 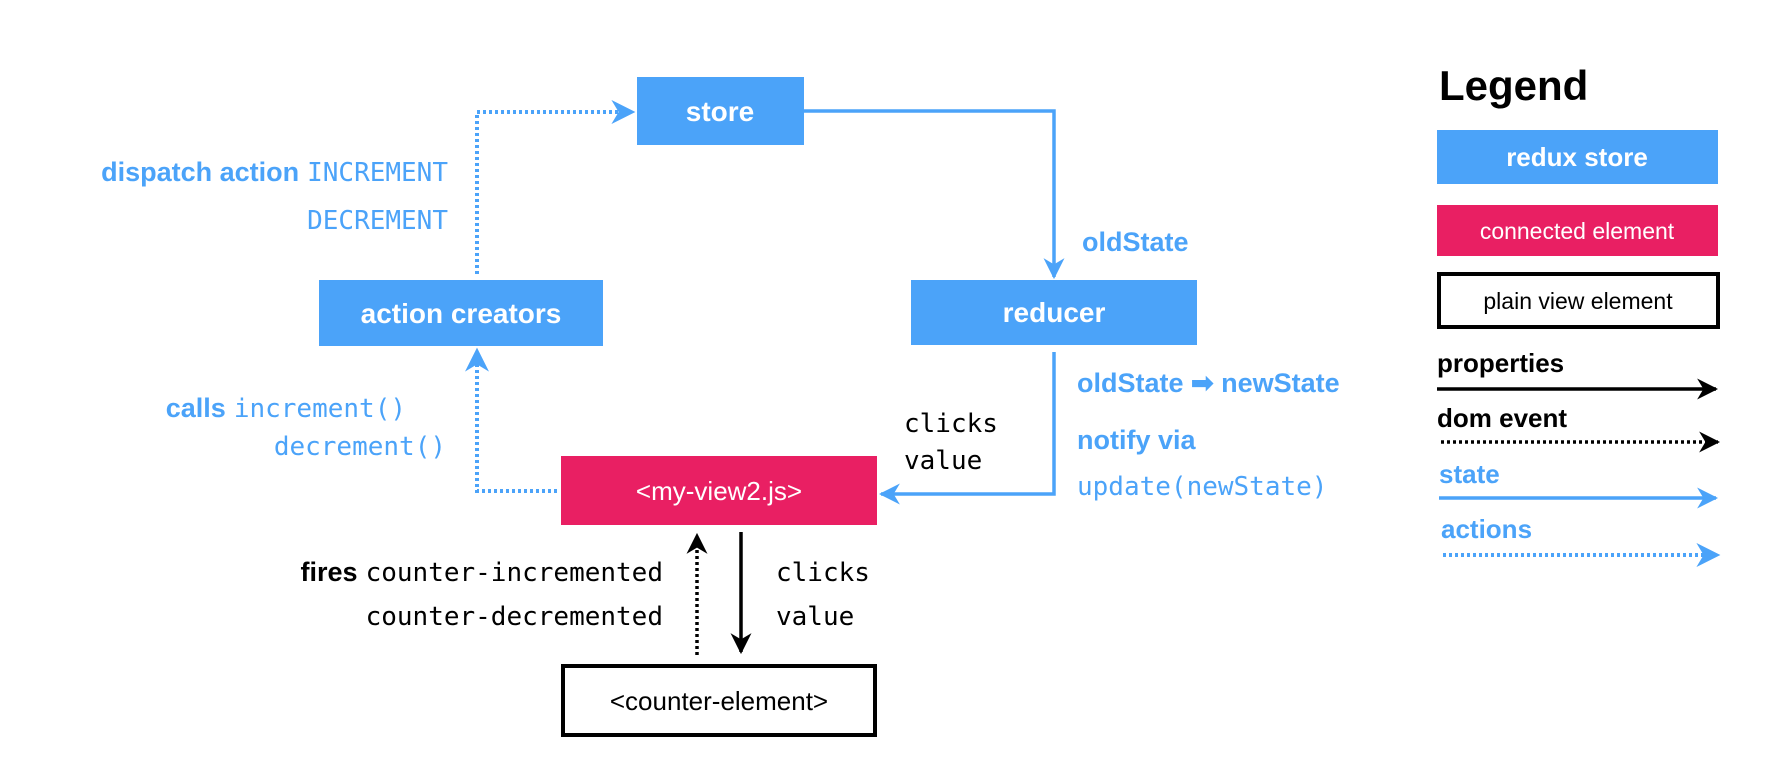 I want to click on node-reducer: reducer, so click(x=1054, y=312).